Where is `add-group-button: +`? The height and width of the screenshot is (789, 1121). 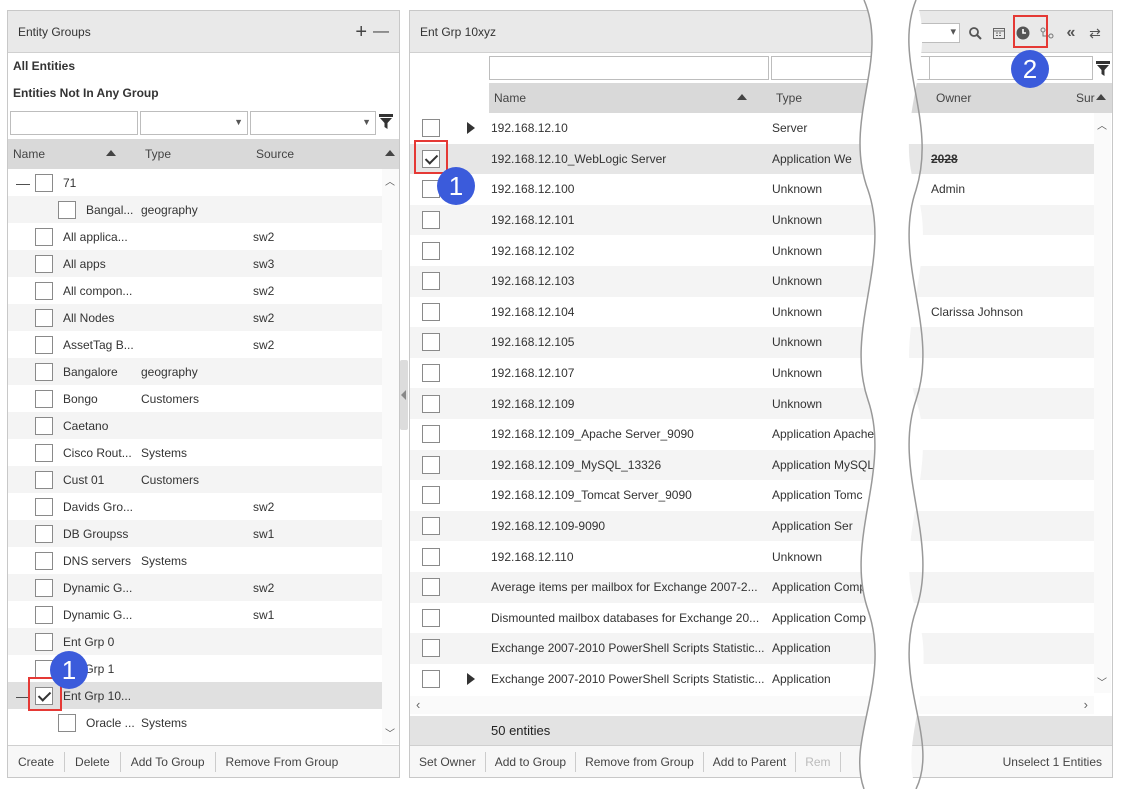 add-group-button: + is located at coordinates (361, 32).